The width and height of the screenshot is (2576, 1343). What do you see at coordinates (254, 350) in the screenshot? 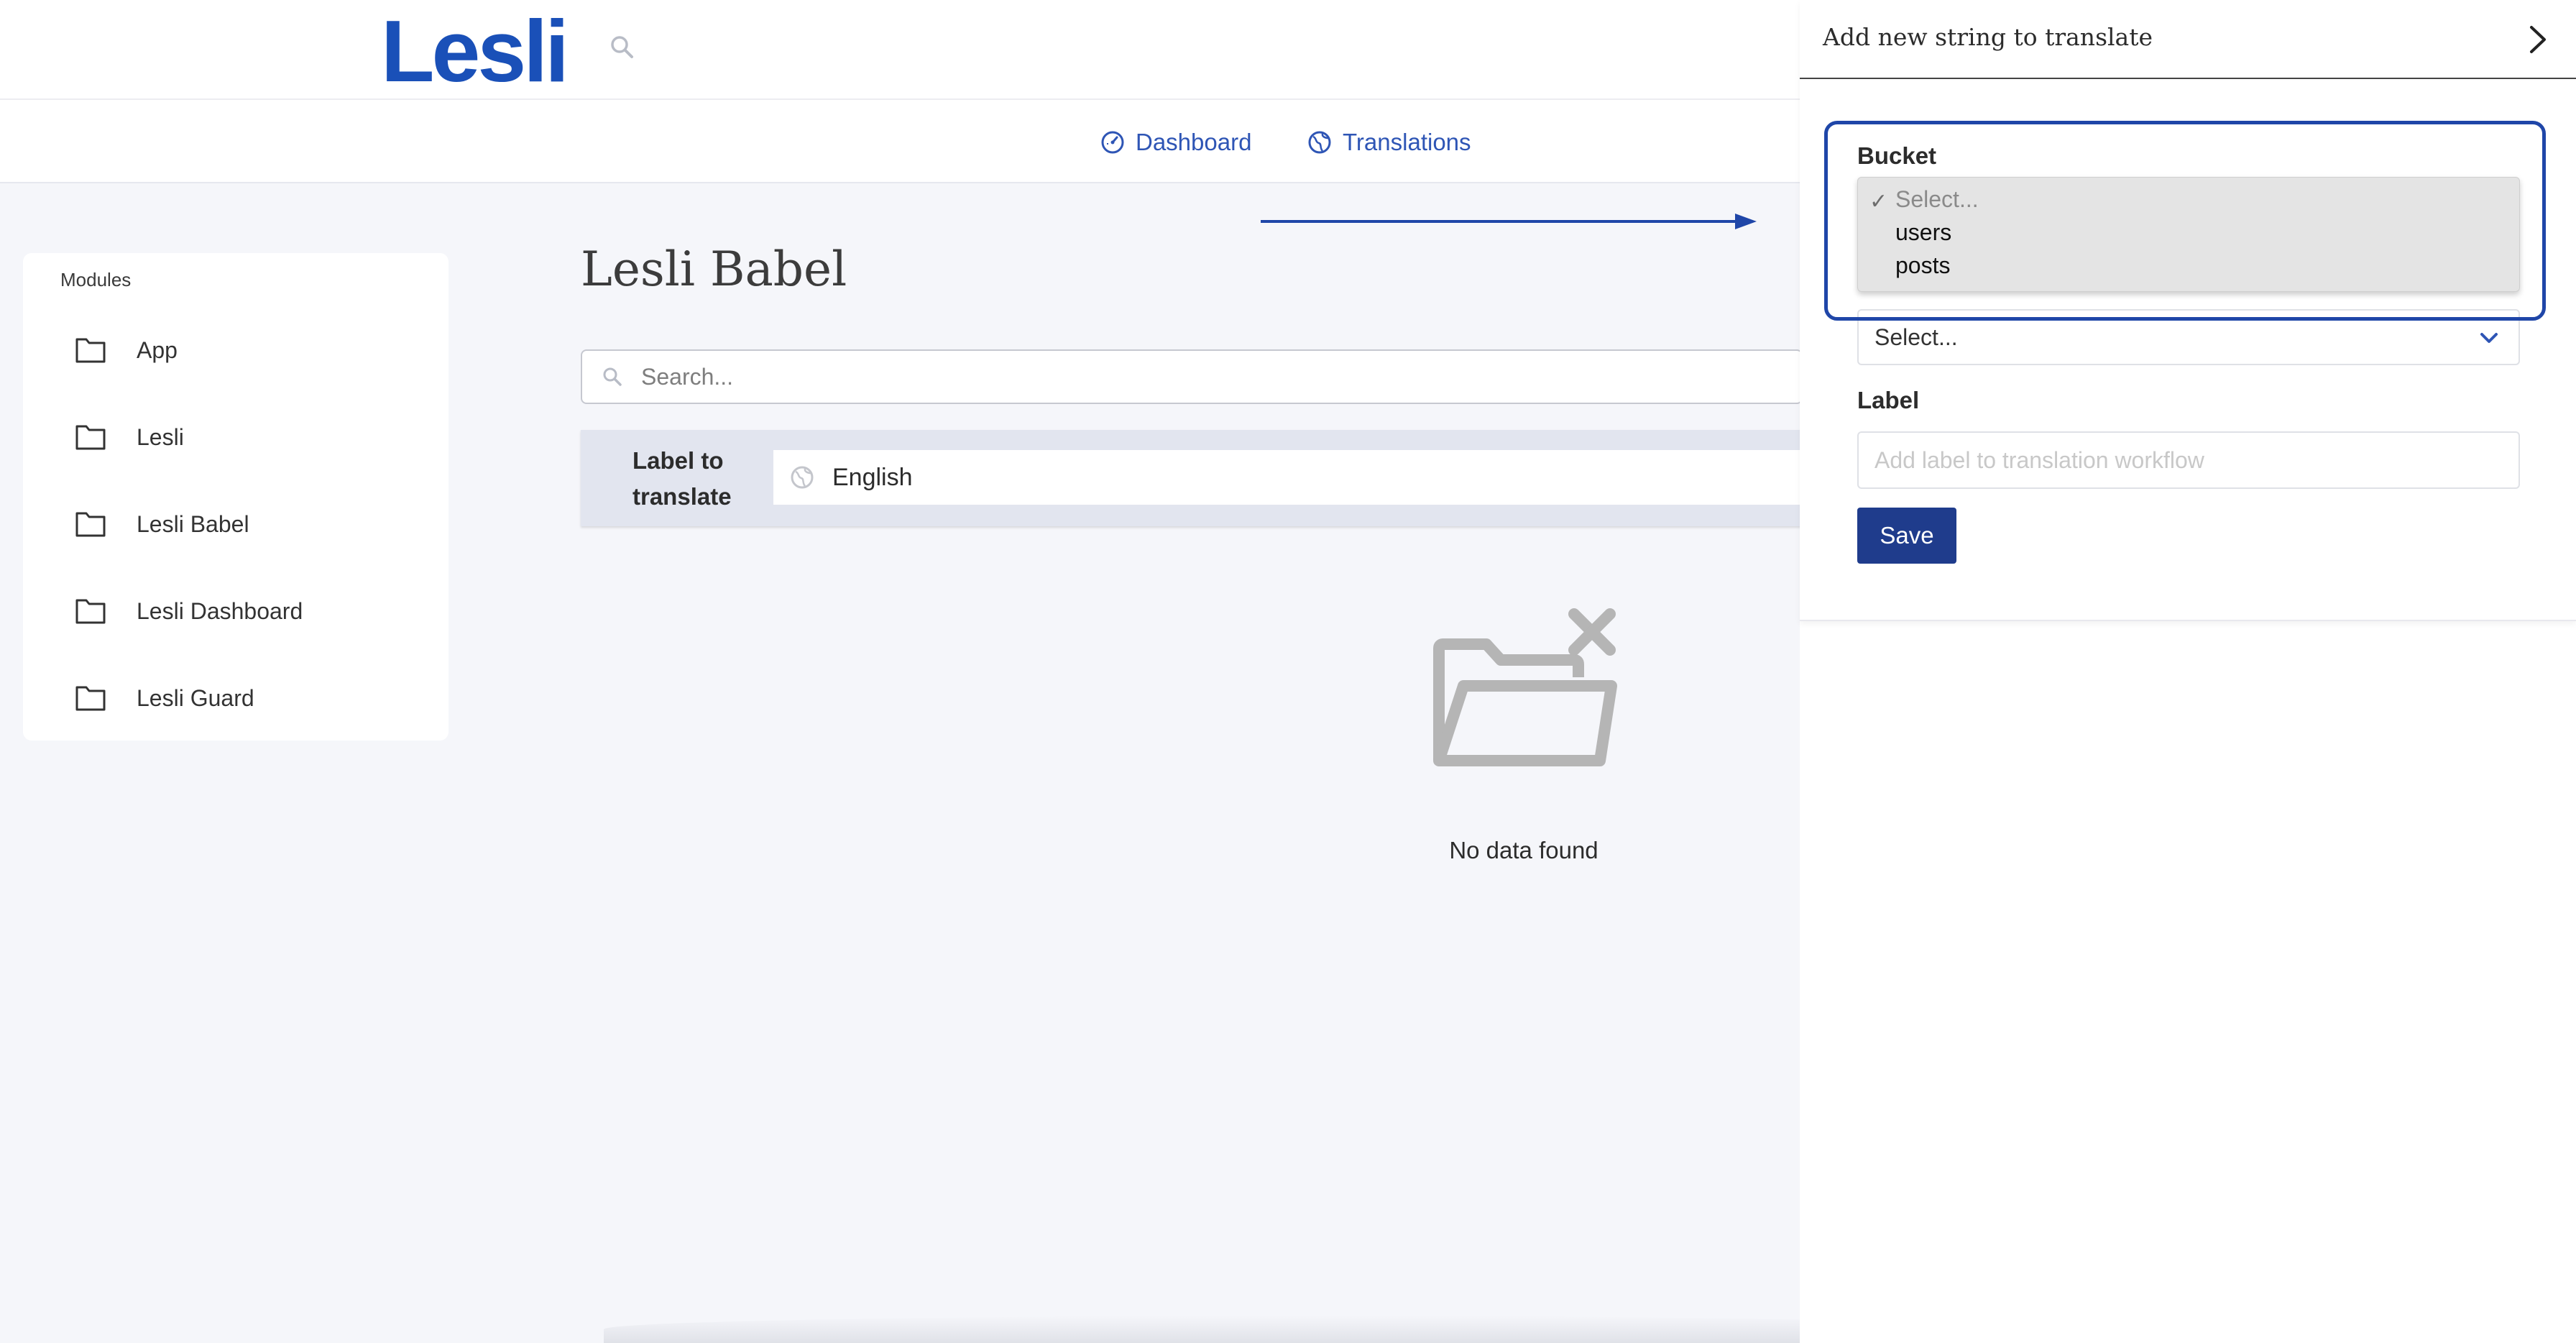
I see `sidebar-item-app: App` at bounding box center [254, 350].